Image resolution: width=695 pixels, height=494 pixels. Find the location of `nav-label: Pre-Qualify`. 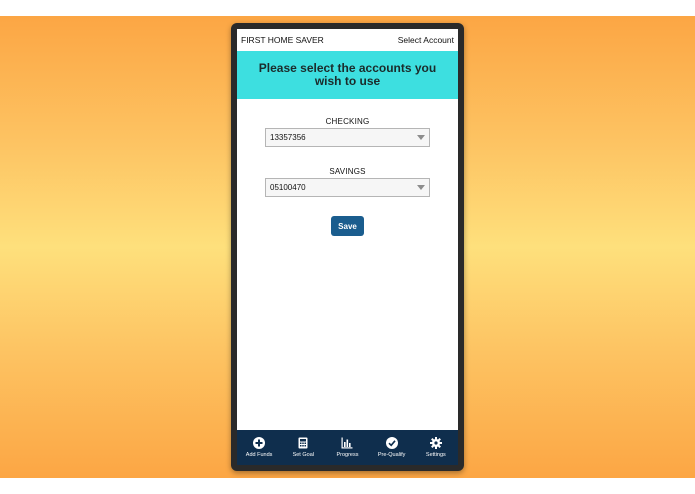

nav-label: Pre-Qualify is located at coordinates (391, 455).